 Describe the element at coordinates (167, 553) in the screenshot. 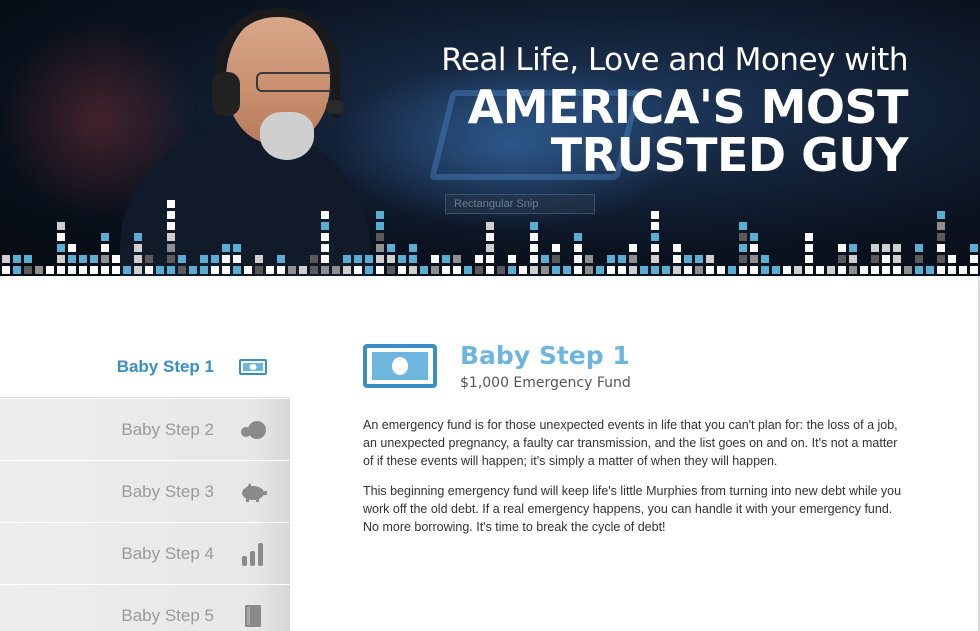

I see `sidebar-item-label: Baby Step 4` at that location.